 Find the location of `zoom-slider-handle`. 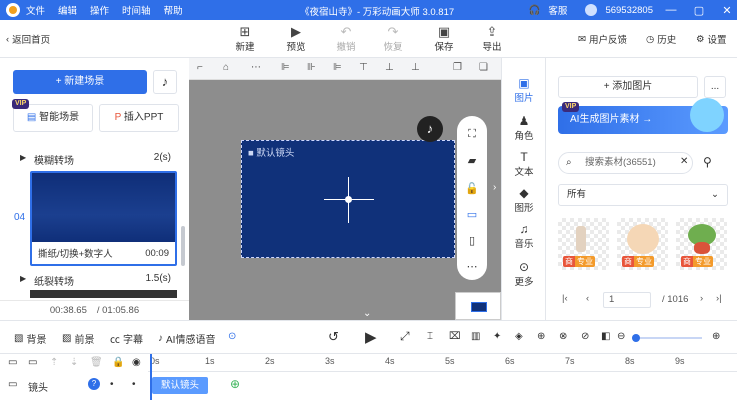

zoom-slider-handle is located at coordinates (636, 338).